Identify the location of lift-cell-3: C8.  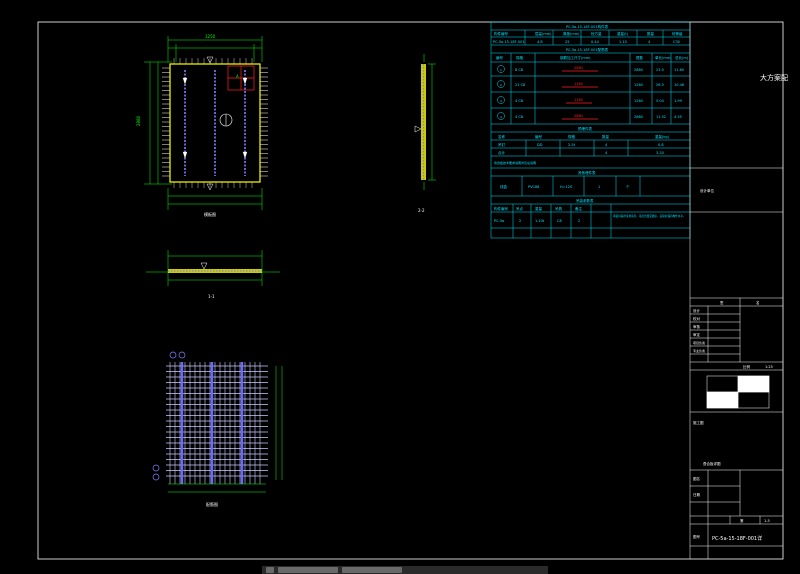
(559, 221).